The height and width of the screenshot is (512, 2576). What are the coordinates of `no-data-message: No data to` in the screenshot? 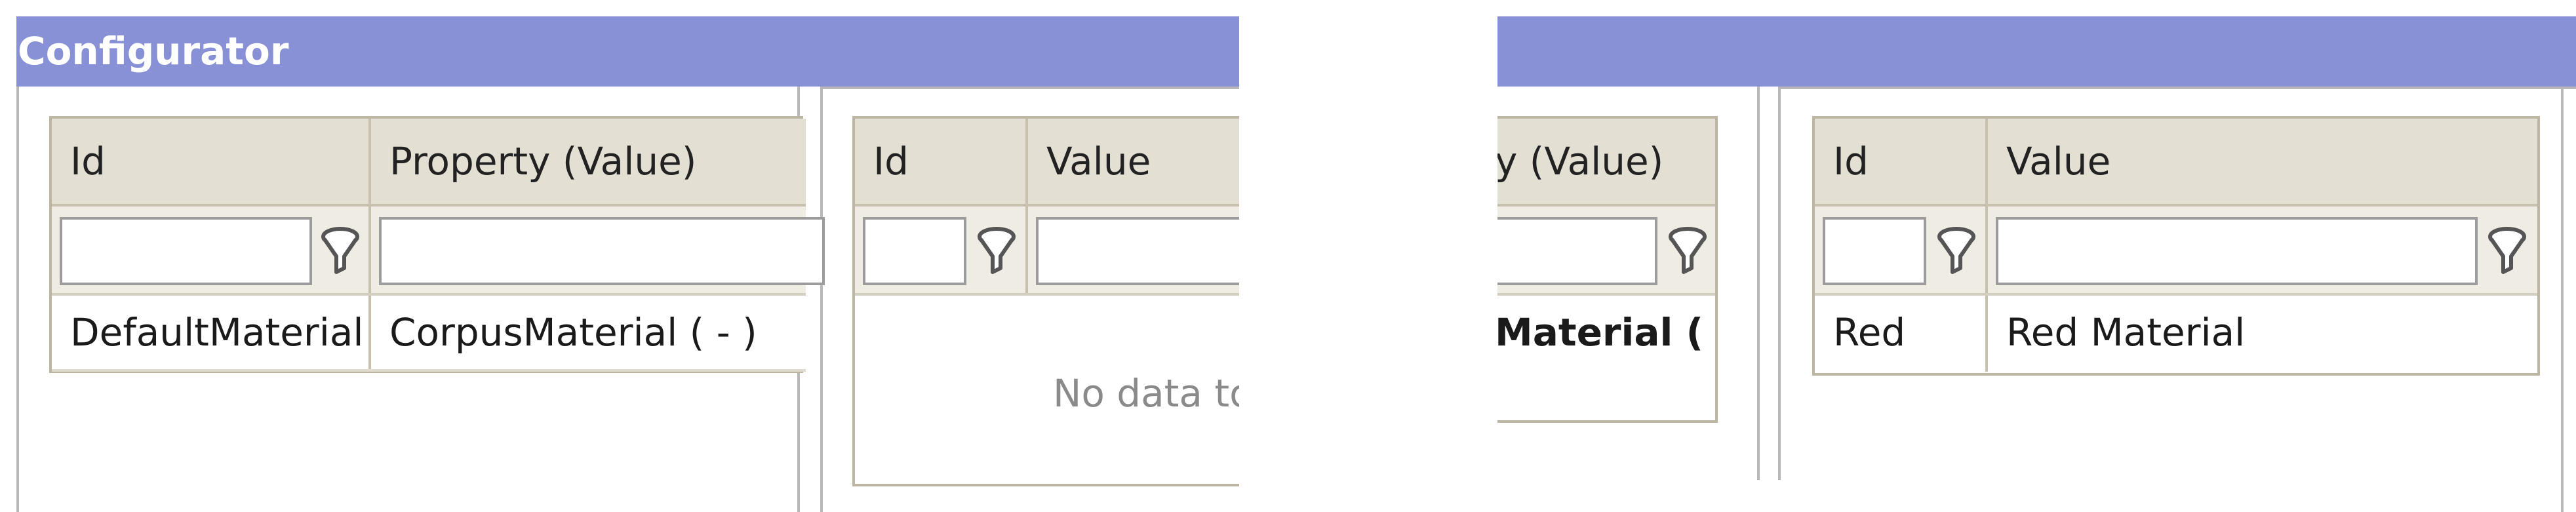 It's located at (1146, 393).